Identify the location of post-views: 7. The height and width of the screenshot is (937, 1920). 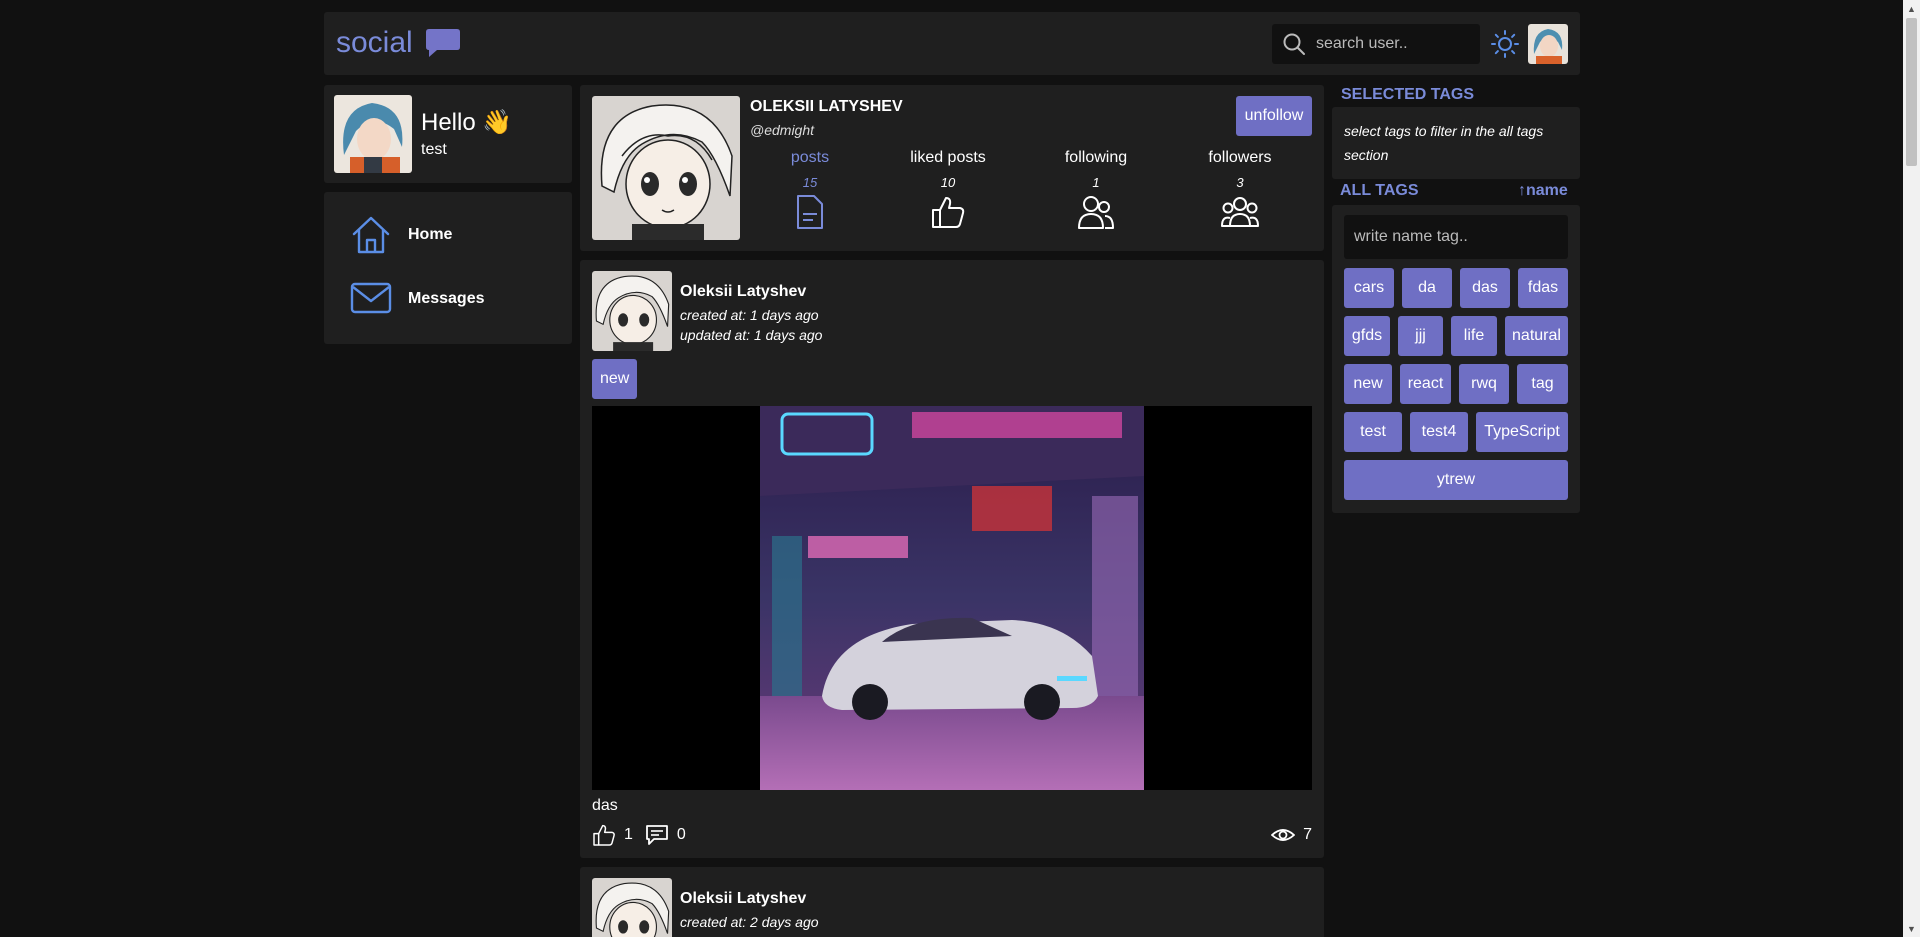
(1291, 835).